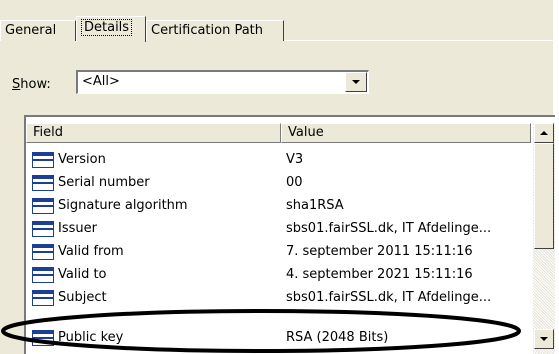 Image resolution: width=559 pixels, height=354 pixels. I want to click on show-label: Show:, so click(31, 85).